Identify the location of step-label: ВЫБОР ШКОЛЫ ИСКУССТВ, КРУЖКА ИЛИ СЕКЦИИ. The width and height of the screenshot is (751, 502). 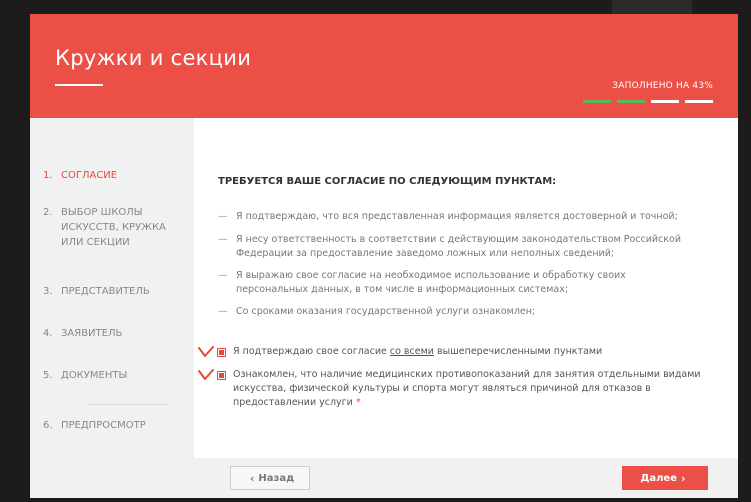
(113, 227).